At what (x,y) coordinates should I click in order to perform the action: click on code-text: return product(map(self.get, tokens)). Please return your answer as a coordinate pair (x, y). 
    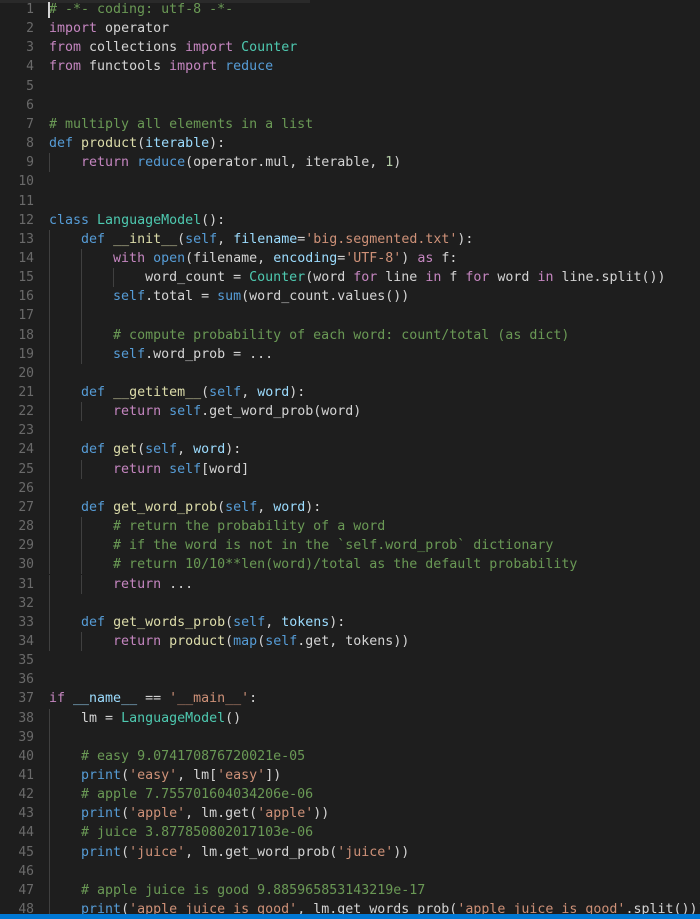
    Looking at the image, I should click on (229, 641).